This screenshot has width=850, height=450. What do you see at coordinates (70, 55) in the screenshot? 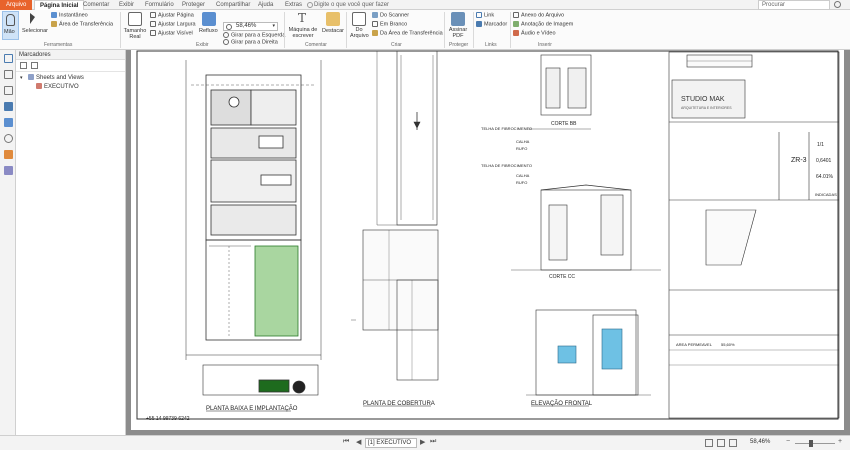
I see `panel-title: Marcadores` at bounding box center [70, 55].